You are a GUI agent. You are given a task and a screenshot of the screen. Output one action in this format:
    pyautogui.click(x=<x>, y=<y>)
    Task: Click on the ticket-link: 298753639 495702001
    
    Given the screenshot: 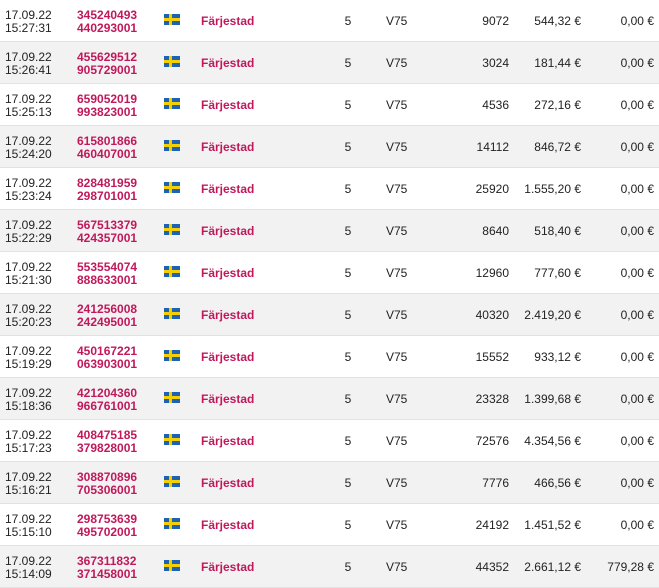 What is the action you would take?
    pyautogui.click(x=107, y=526)
    